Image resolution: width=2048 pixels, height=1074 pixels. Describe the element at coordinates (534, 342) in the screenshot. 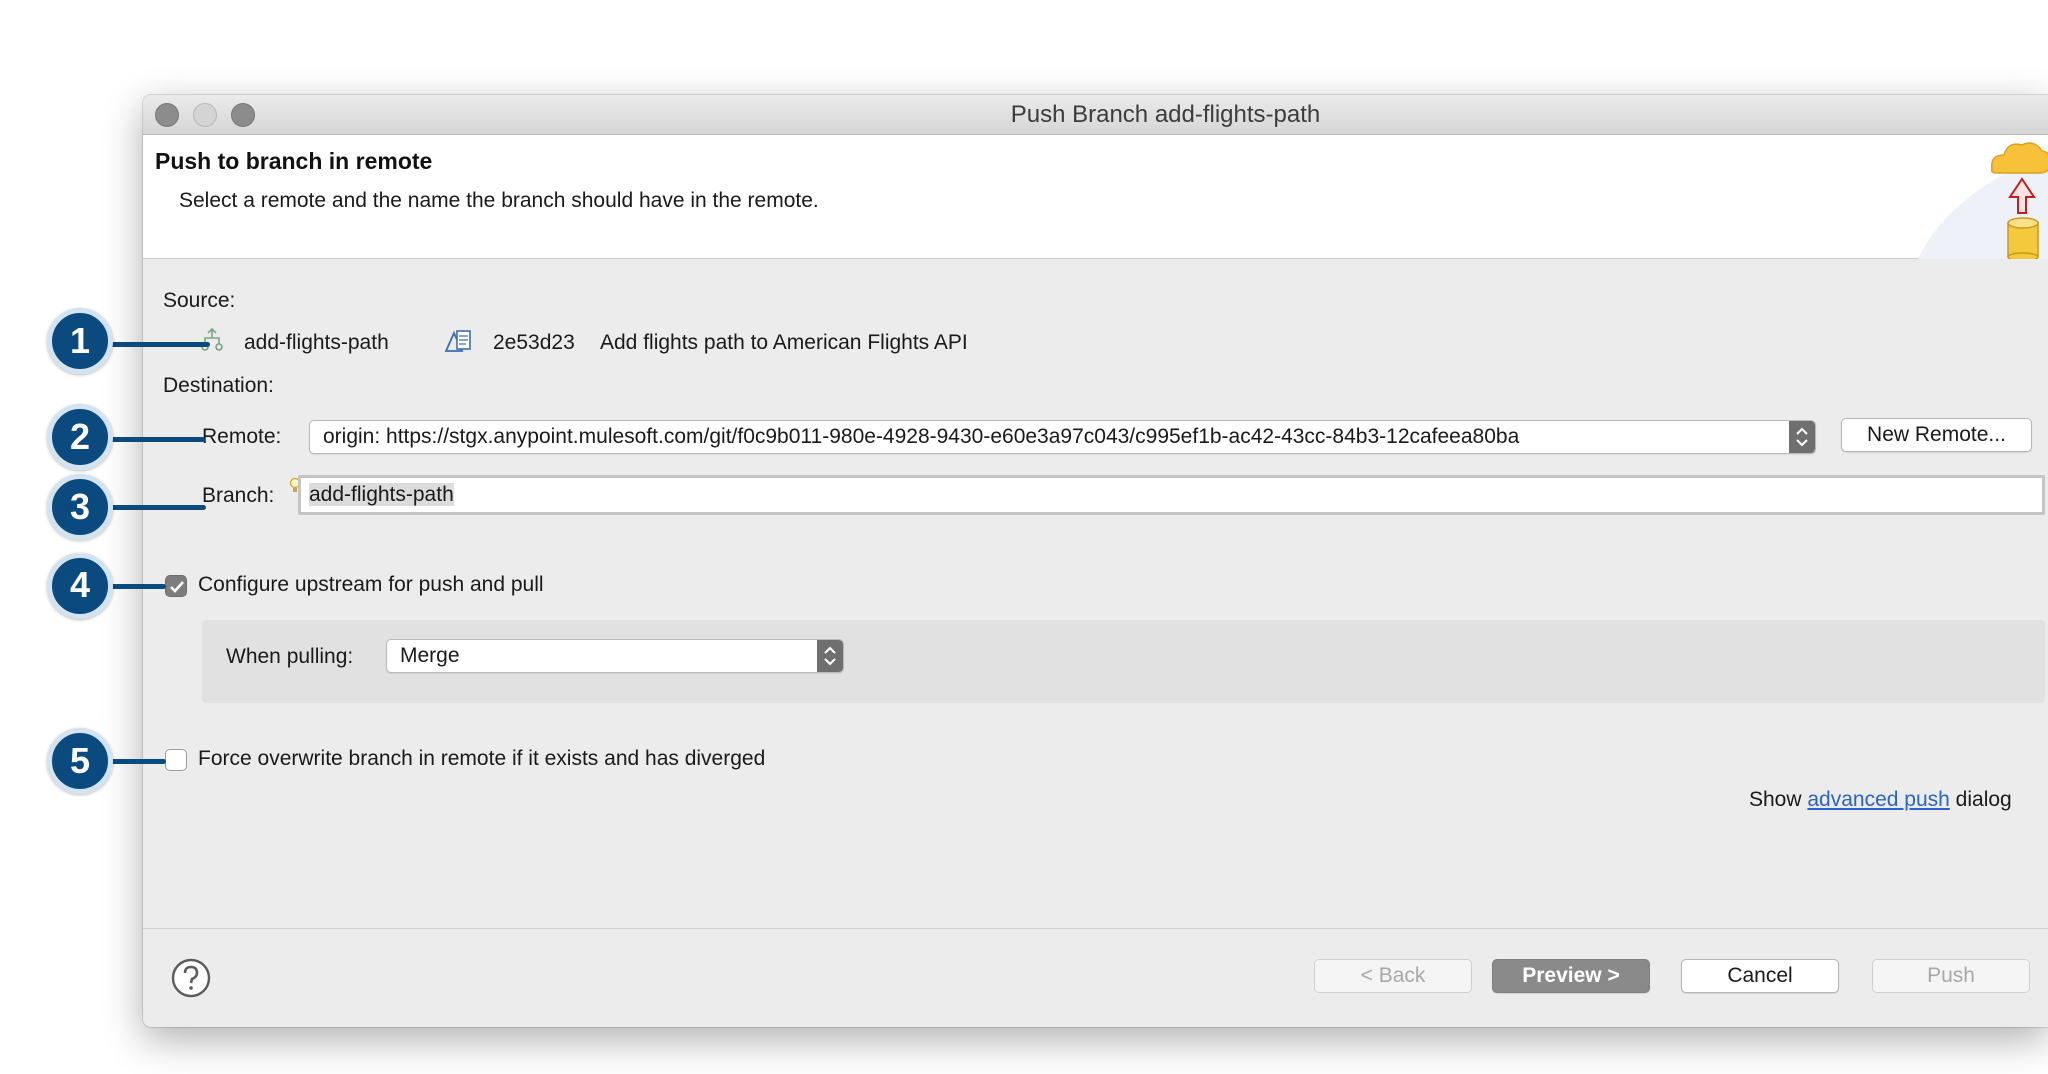

I see `source-commit-id: 2e53d23` at that location.